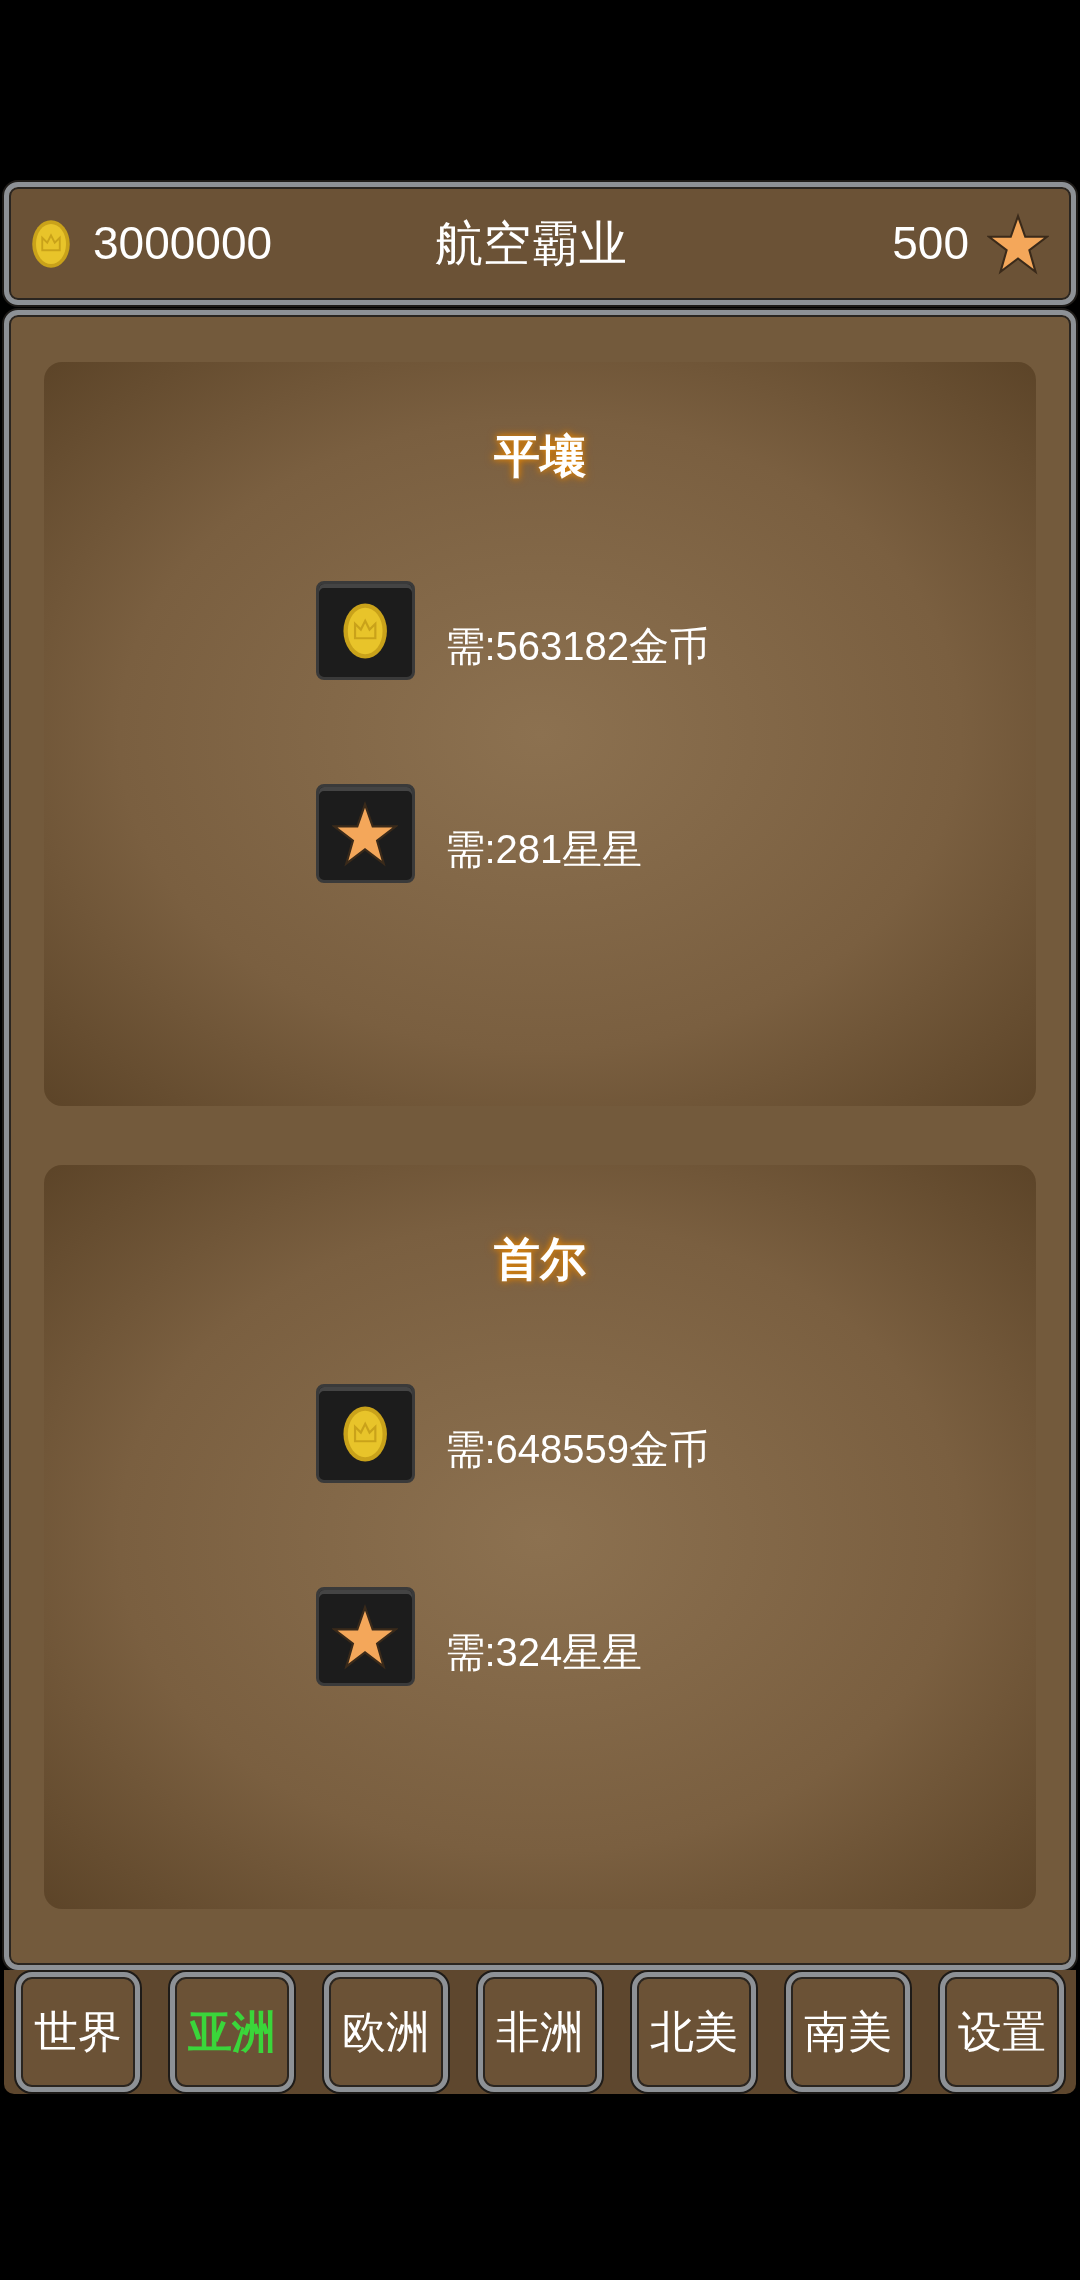  Describe the element at coordinates (78, 2032) in the screenshot. I see `region-tab: 世界` at that location.